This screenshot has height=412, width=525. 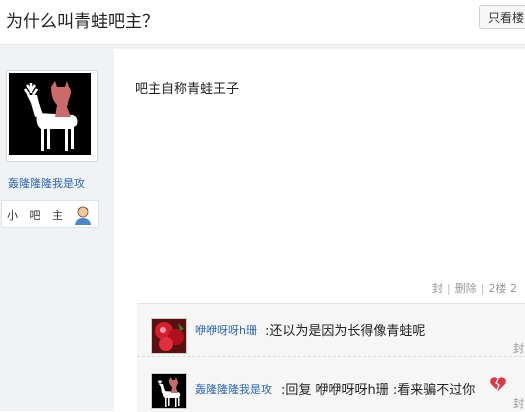 What do you see at coordinates (466, 288) in the screenshot?
I see `delete-link: 删除` at bounding box center [466, 288].